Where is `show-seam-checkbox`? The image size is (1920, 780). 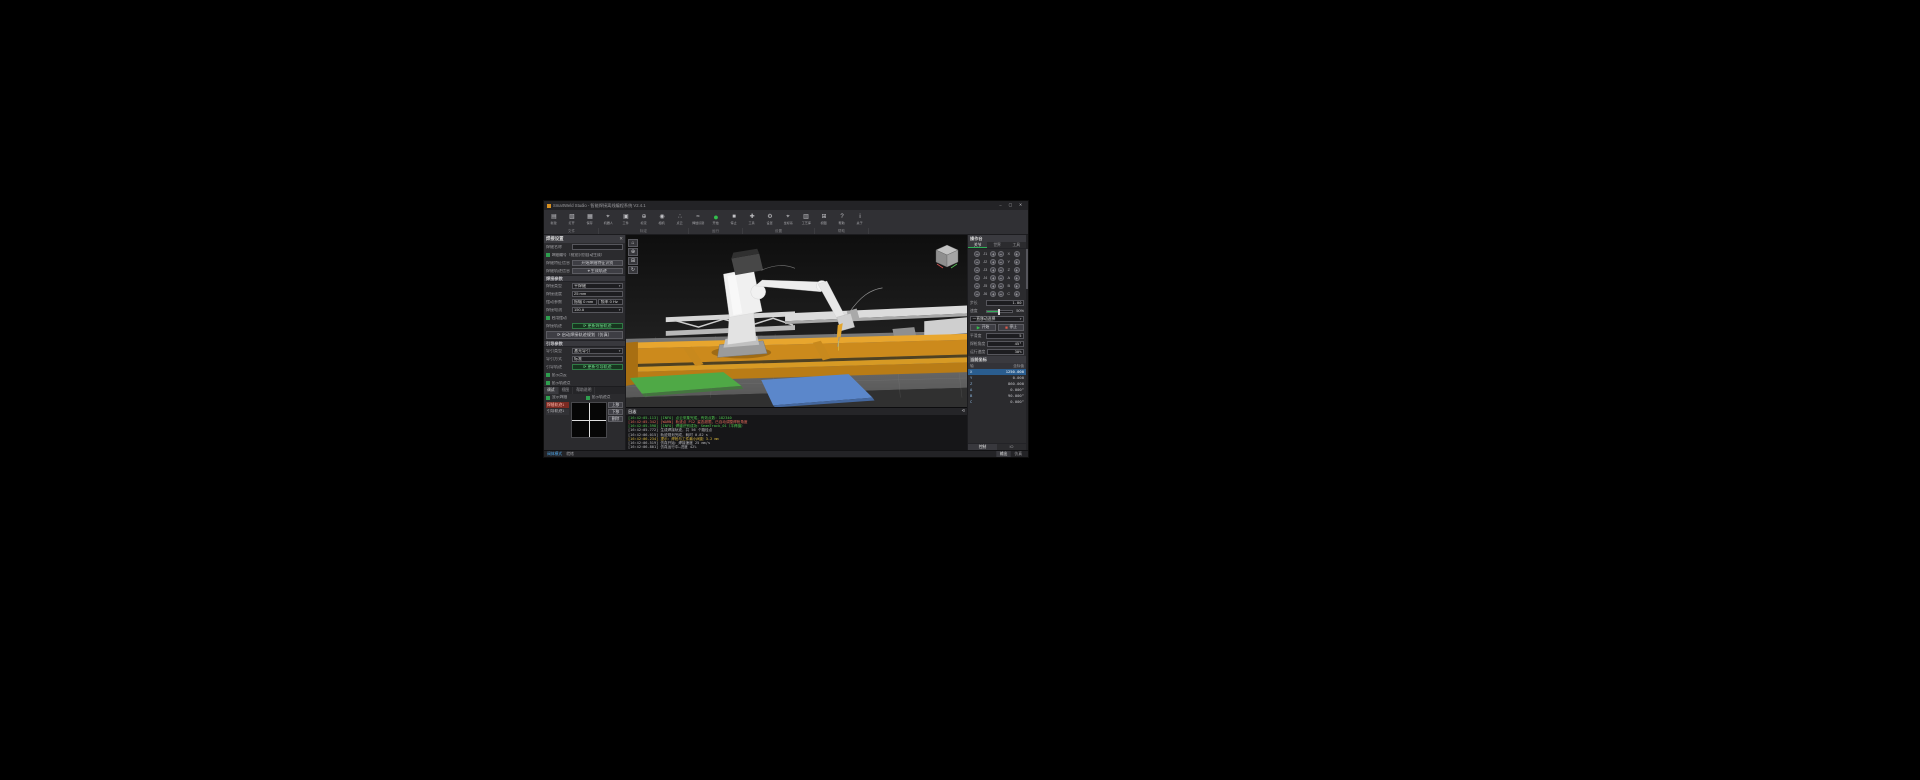 show-seam-checkbox is located at coordinates (548, 397).